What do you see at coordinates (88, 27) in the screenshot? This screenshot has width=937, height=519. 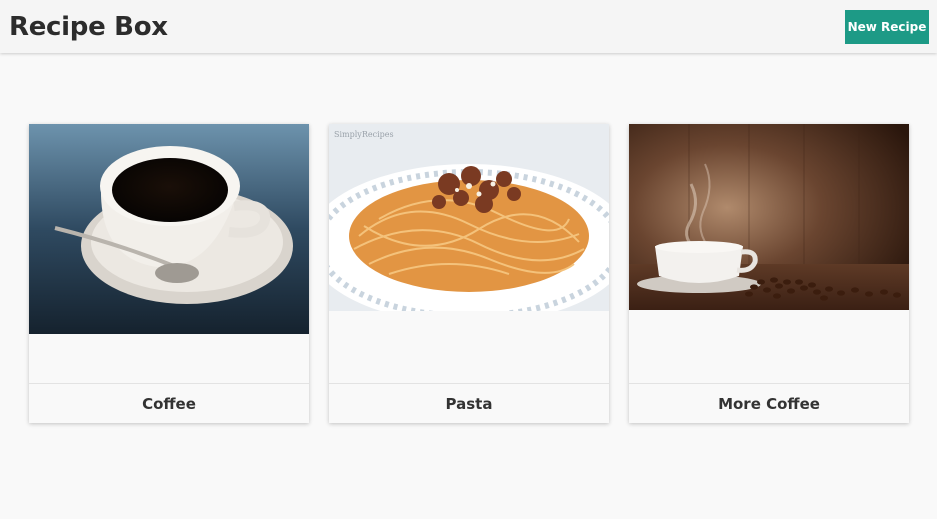 I see `app-title: Recipe Box` at bounding box center [88, 27].